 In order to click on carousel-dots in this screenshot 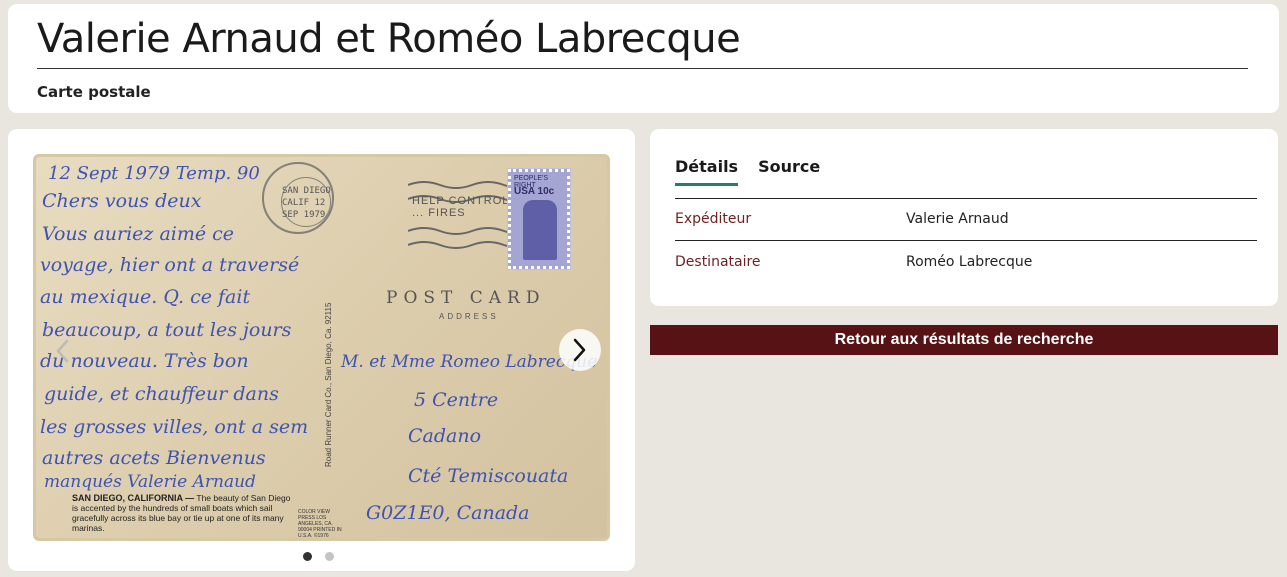, I will do `click(318, 556)`.